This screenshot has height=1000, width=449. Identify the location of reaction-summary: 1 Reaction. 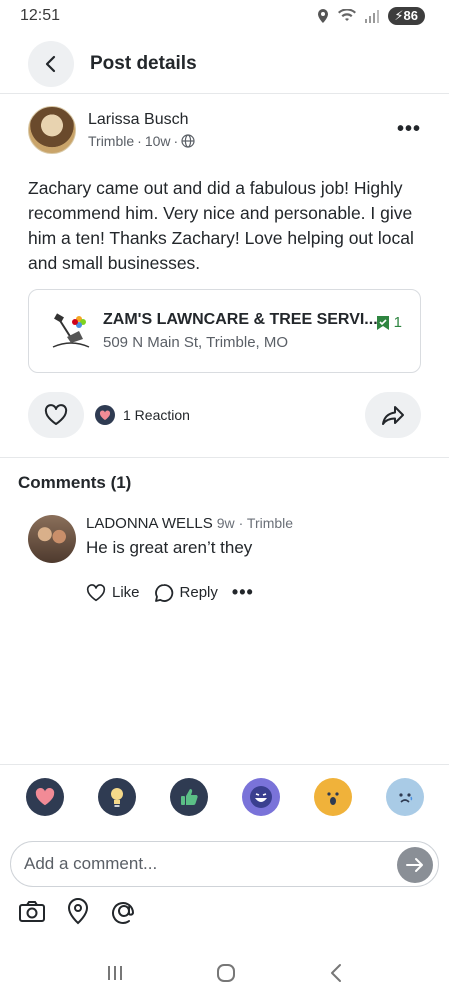
(142, 415).